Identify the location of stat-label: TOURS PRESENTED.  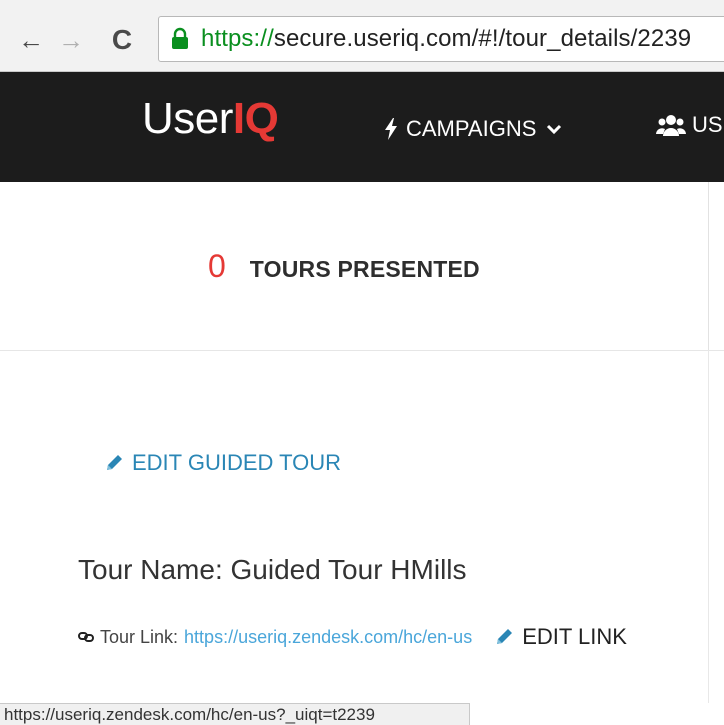
(364, 269).